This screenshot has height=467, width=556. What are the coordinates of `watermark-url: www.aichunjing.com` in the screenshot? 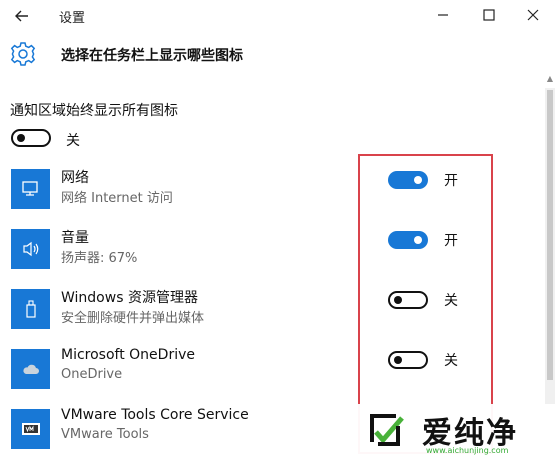 It's located at (467, 450).